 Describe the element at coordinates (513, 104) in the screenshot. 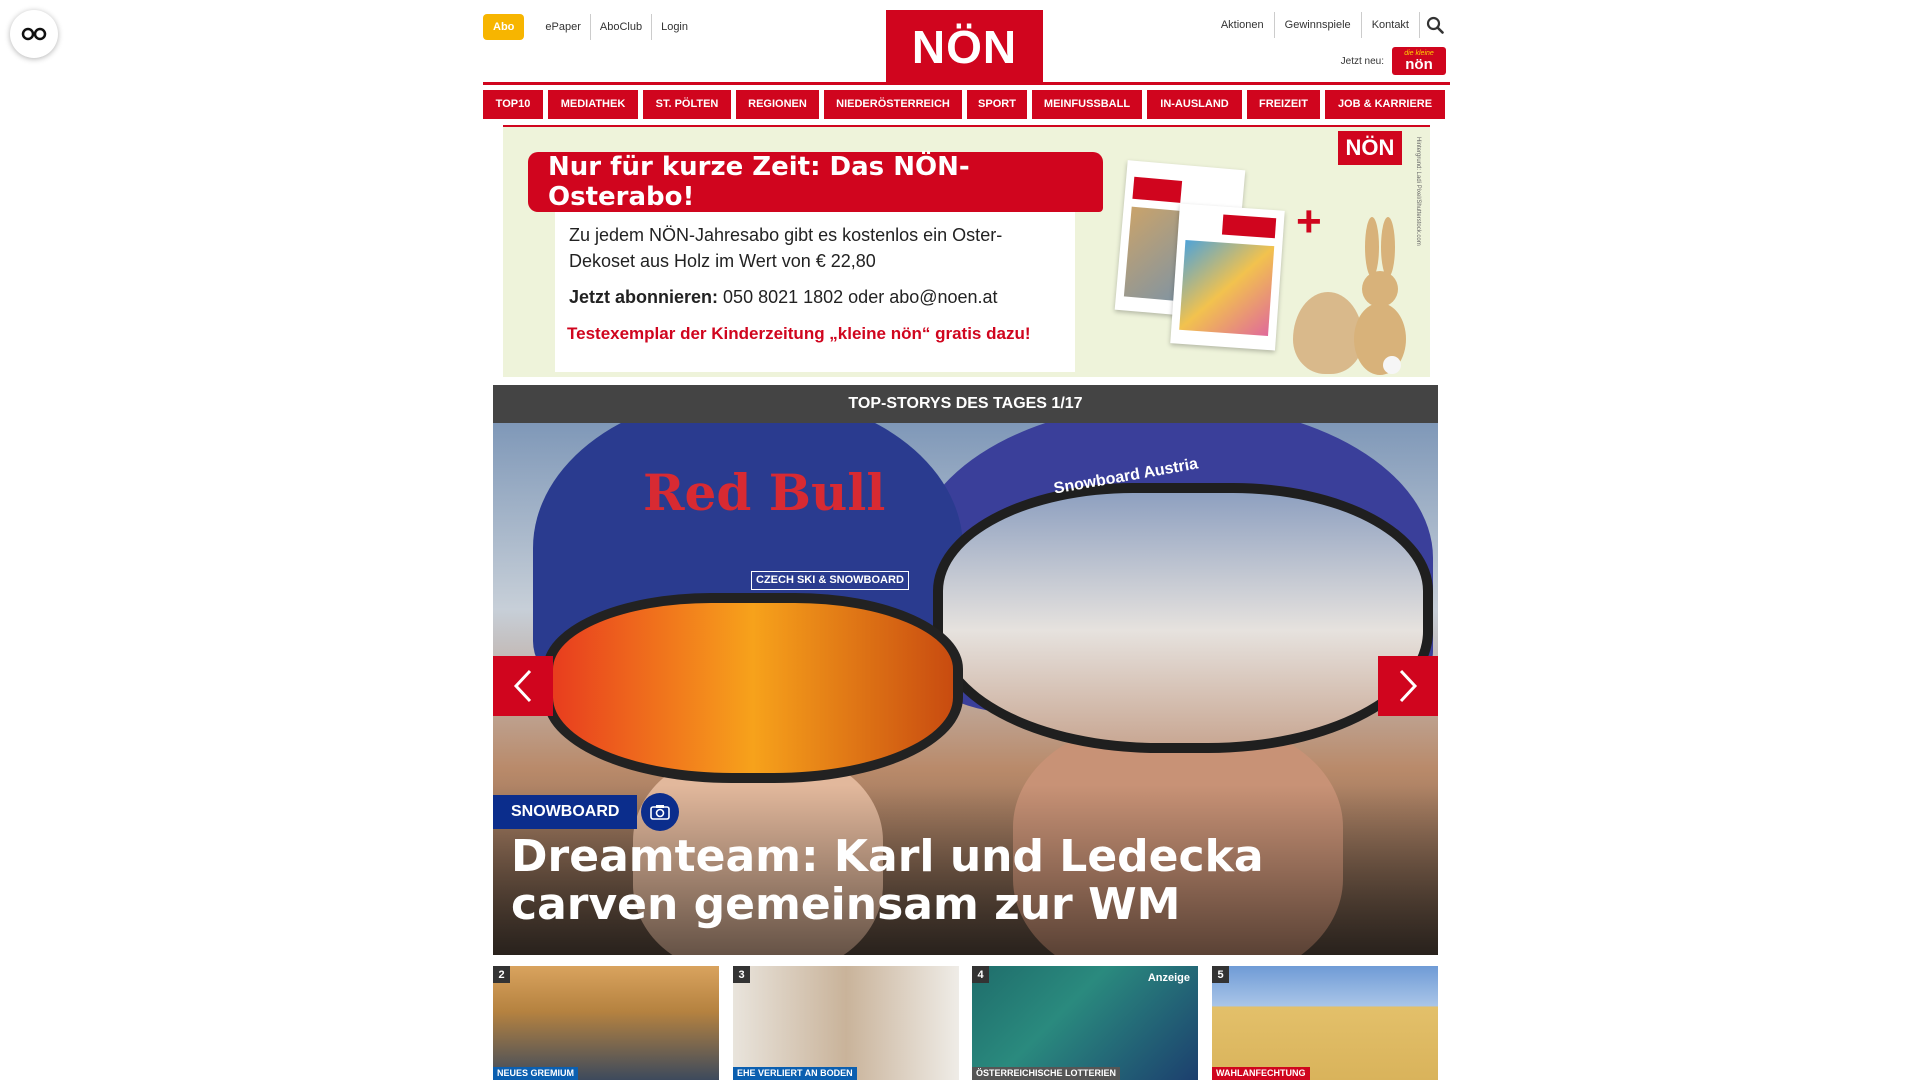

I see `nav-item-top10: TOP10` at that location.